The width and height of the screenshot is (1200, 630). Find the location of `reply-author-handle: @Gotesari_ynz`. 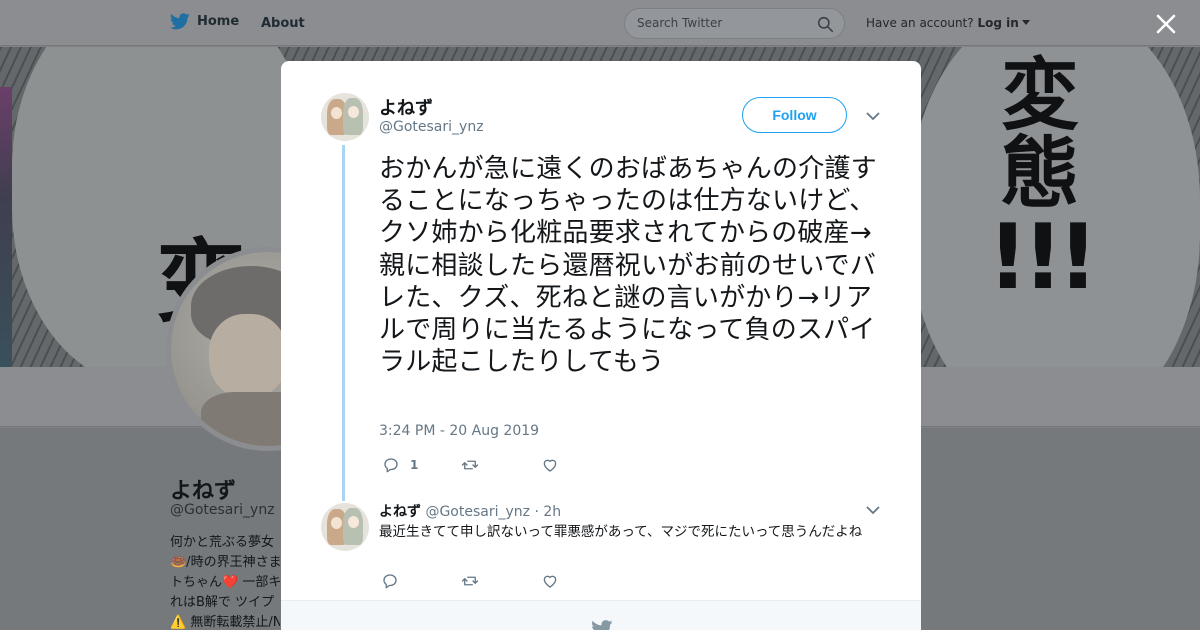

reply-author-handle: @Gotesari_ynz is located at coordinates (477, 512).